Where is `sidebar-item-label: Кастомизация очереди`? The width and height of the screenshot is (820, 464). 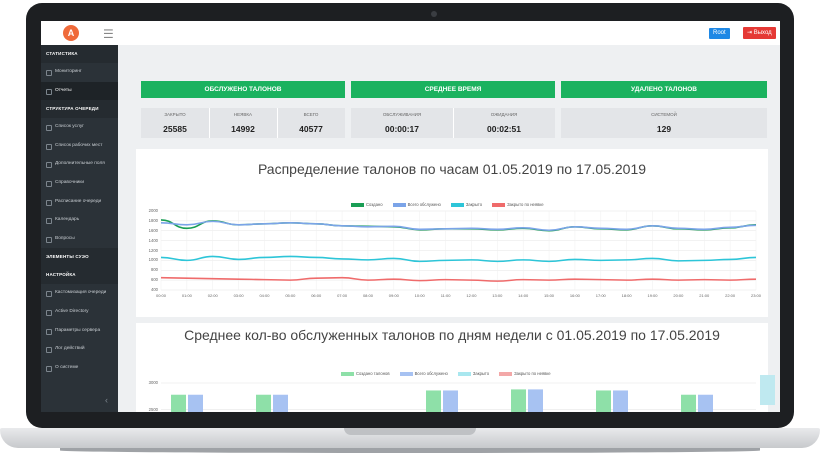 sidebar-item-label: Кастомизация очереди is located at coordinates (81, 293).